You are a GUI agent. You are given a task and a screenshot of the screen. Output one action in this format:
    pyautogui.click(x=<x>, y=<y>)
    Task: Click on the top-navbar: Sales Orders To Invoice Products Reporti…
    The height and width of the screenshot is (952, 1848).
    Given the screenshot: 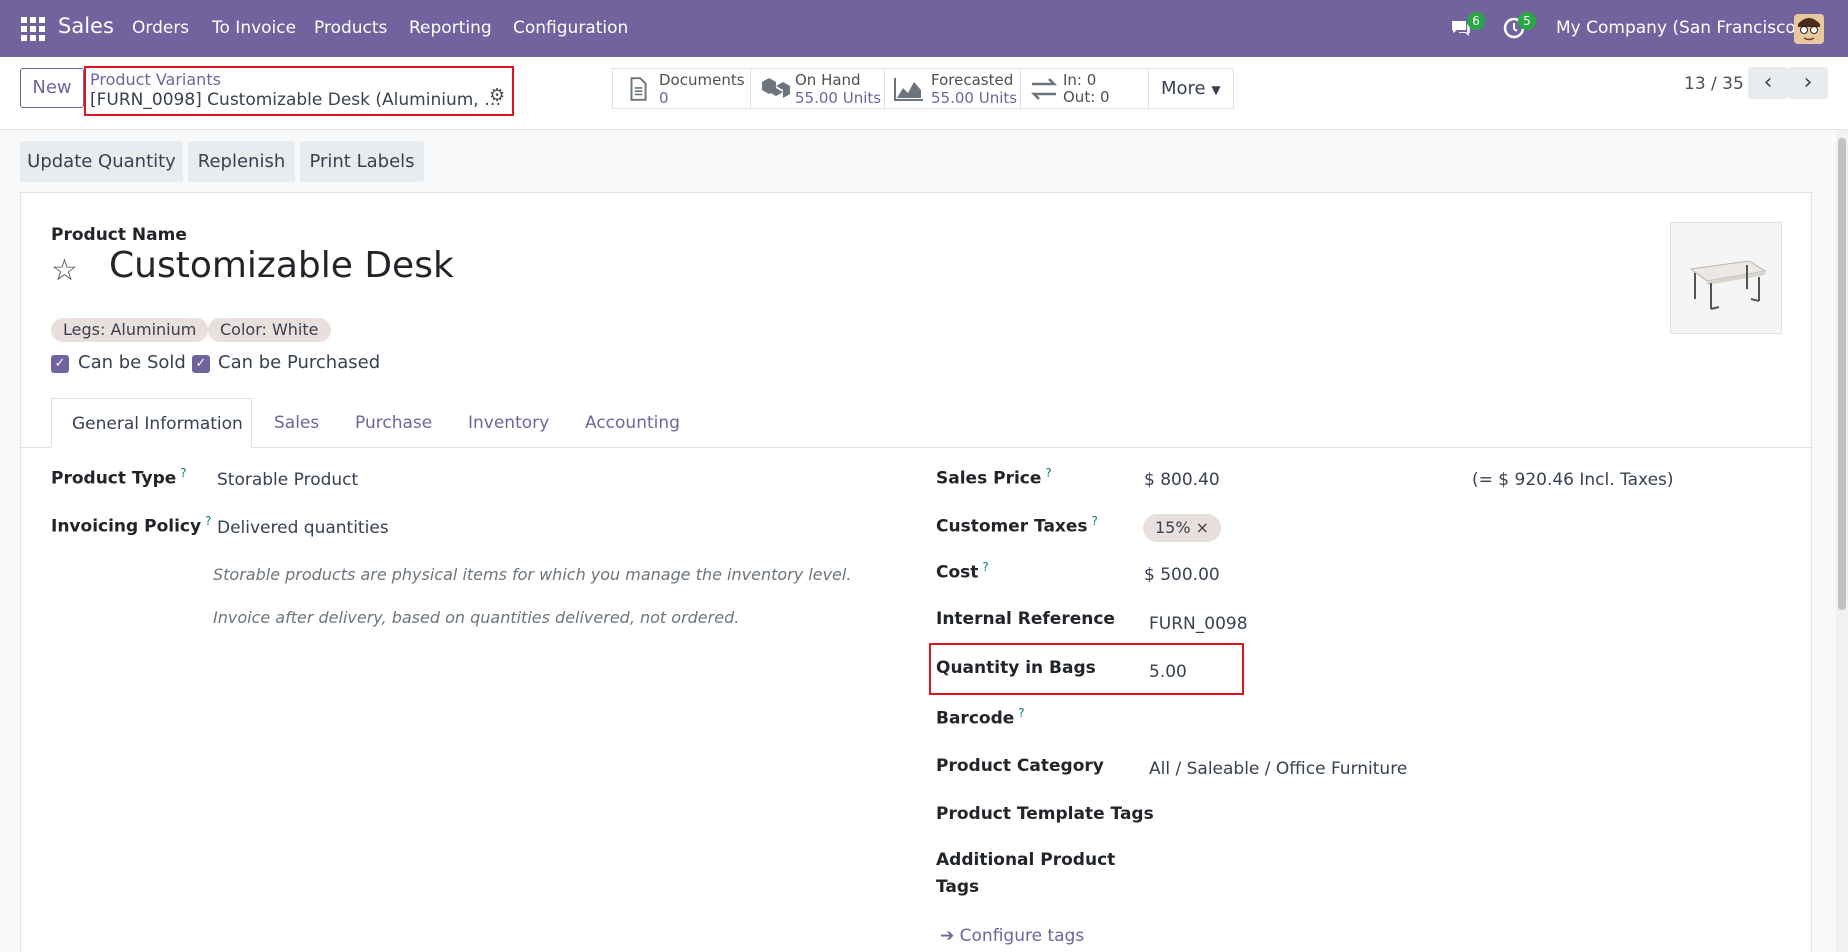 What is the action you would take?
    pyautogui.click(x=924, y=28)
    